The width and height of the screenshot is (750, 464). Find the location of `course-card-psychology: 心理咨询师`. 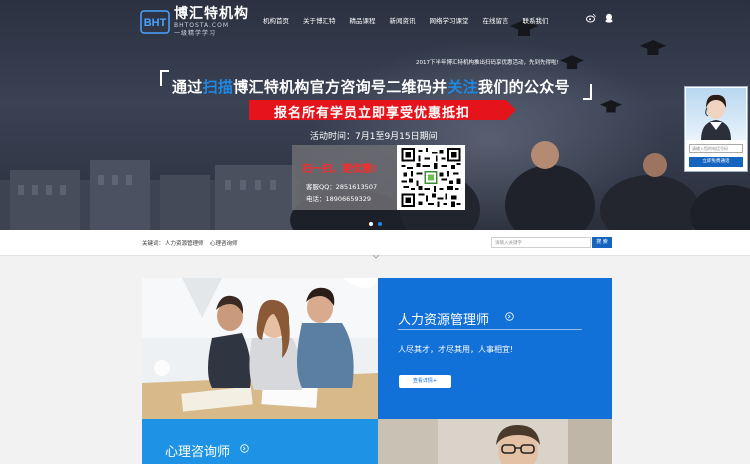

course-card-psychology: 心理咨询师 is located at coordinates (260, 441).